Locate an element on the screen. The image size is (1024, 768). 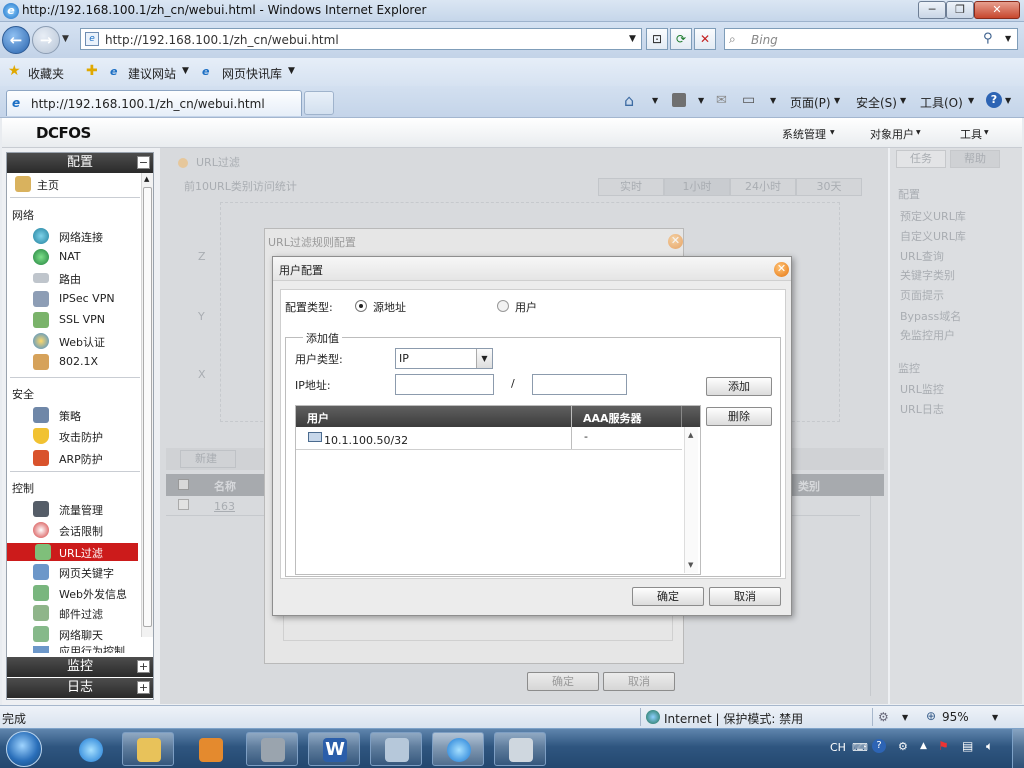
security-zone: Internet | 保护模式: 禁用 is located at coordinates (733, 718).